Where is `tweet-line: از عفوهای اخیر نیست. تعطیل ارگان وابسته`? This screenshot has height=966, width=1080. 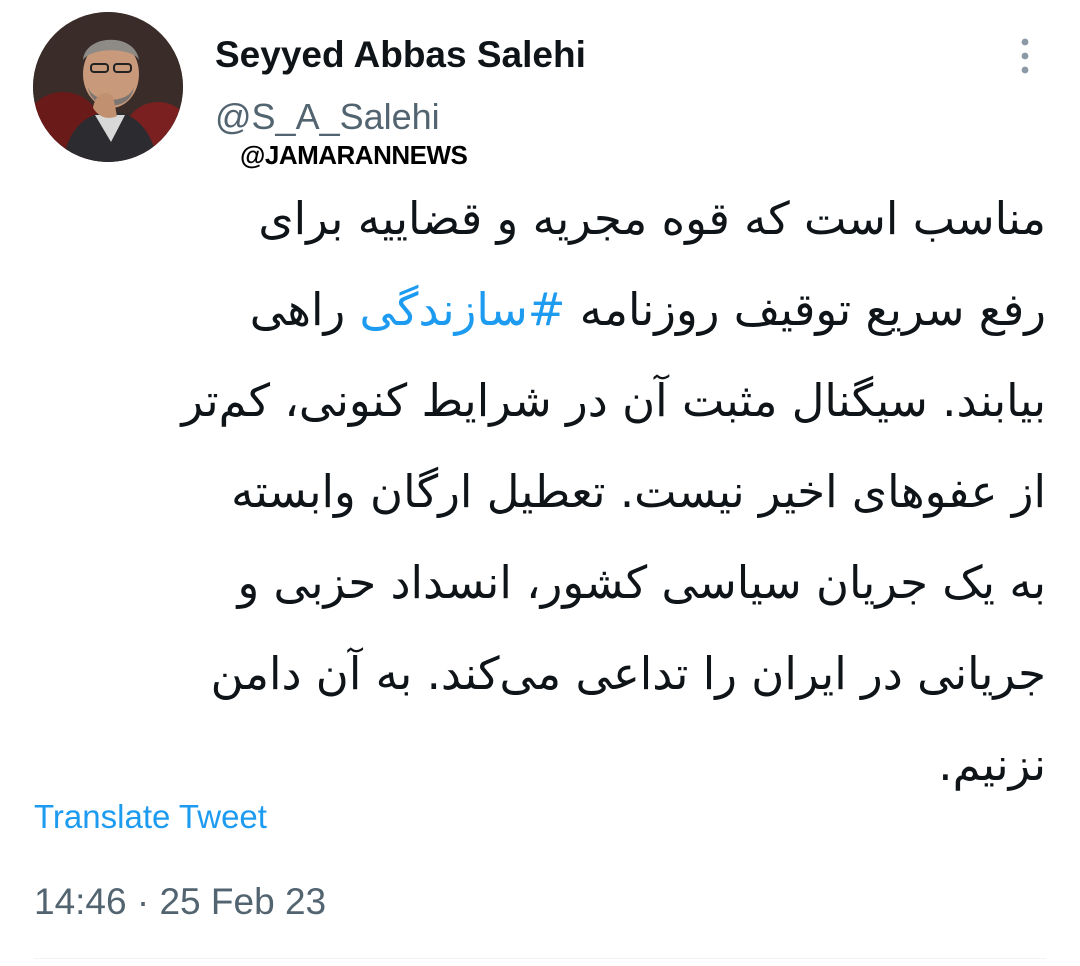
tweet-line: از عفوهای اخیر نیست. تعطیل ارگان وابسته is located at coordinates (638, 491).